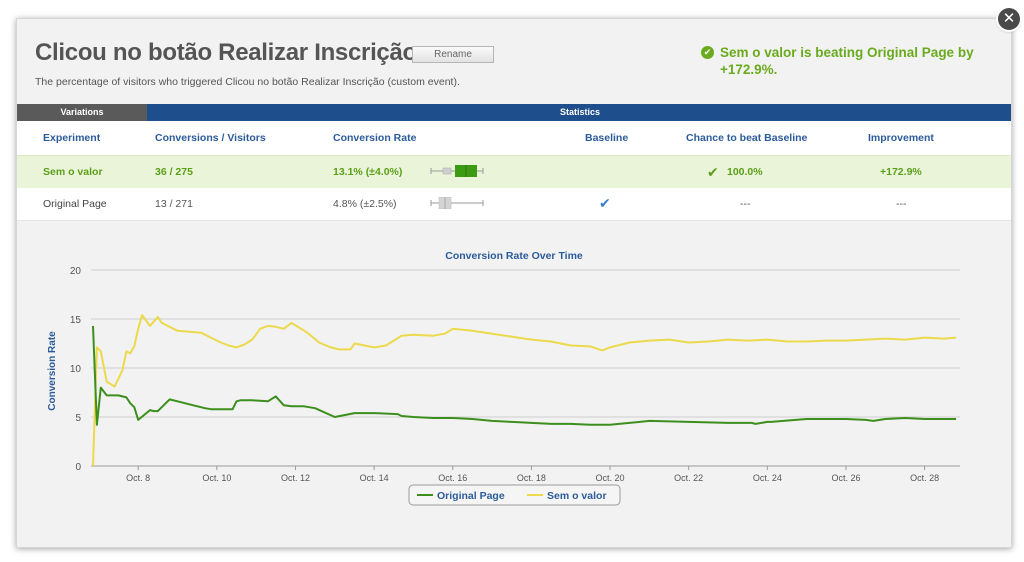 This screenshot has height=562, width=1024. Describe the element at coordinates (746, 138) in the screenshot. I see `column-header-chance: Chance to beat Baseline` at that location.